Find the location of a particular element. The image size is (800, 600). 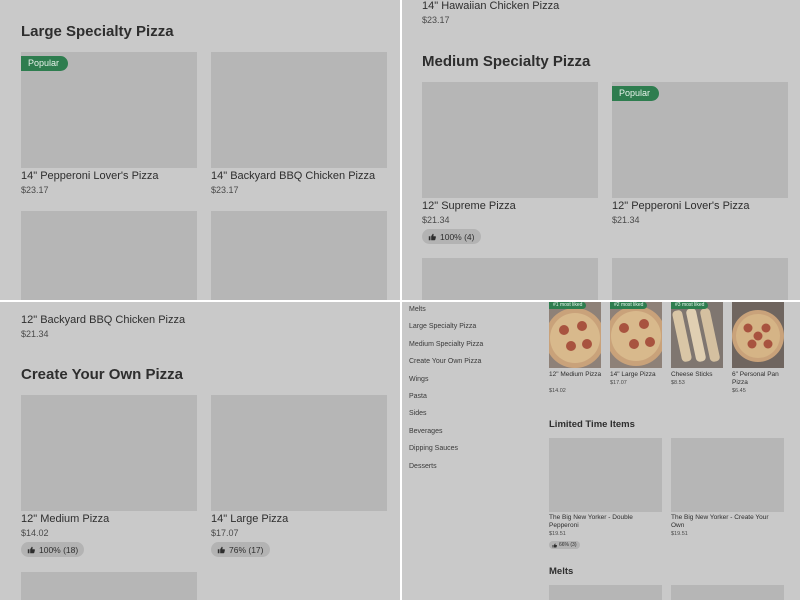

nav-item-desserts: Desserts is located at coordinates (423, 466).